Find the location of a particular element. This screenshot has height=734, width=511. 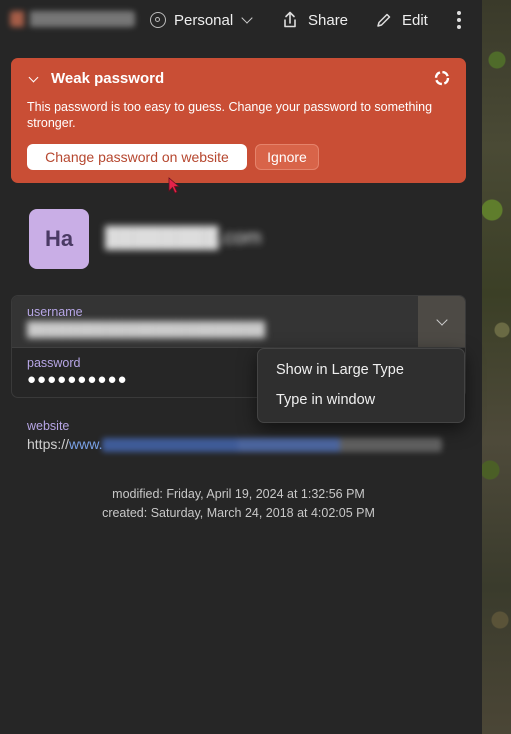

pencil-icon is located at coordinates (384, 20).